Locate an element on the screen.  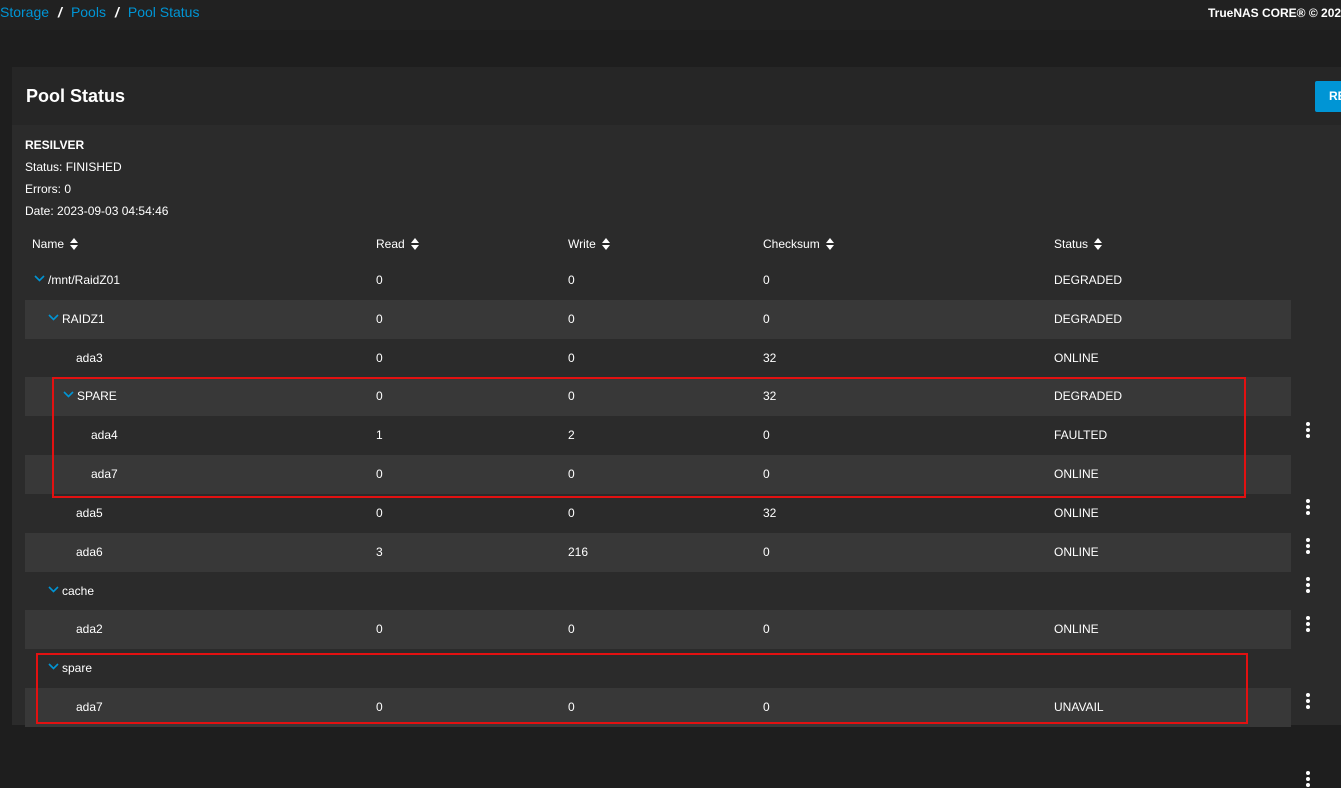
cell-name: ada6 is located at coordinates (89, 552).